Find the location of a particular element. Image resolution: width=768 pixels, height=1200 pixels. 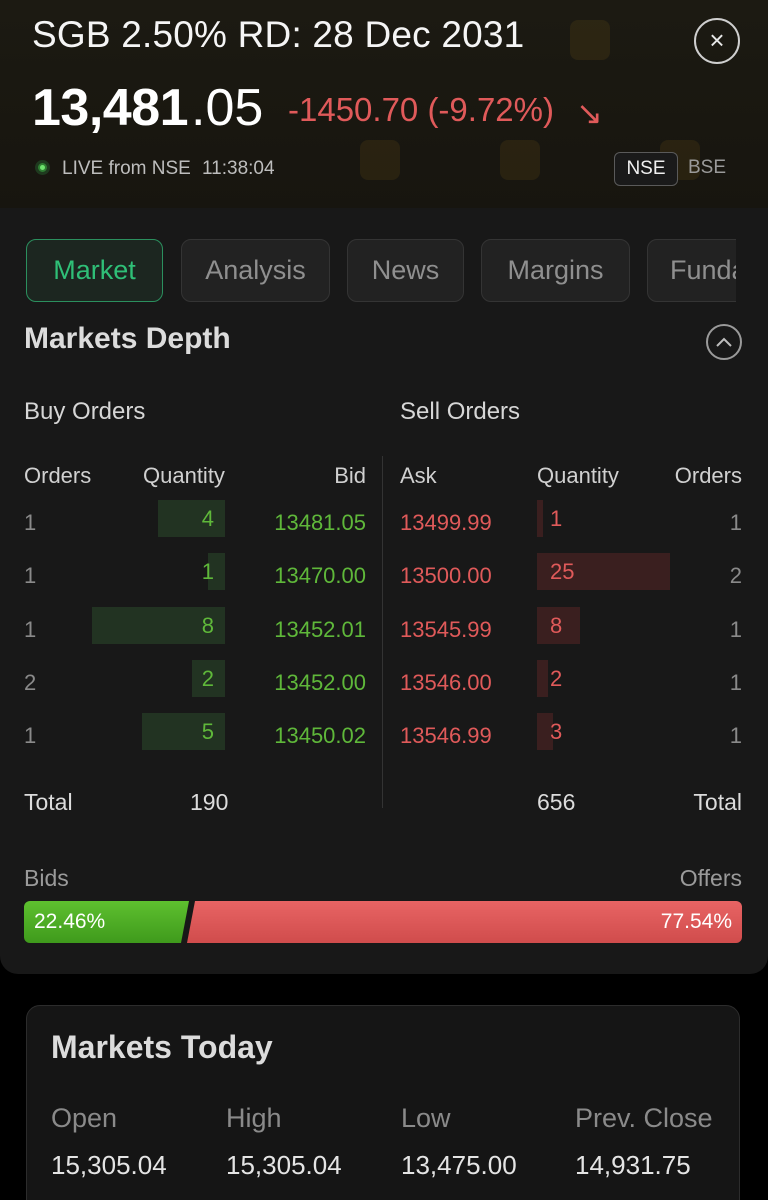

ask-price: 13499.99 is located at coordinates (446, 523).